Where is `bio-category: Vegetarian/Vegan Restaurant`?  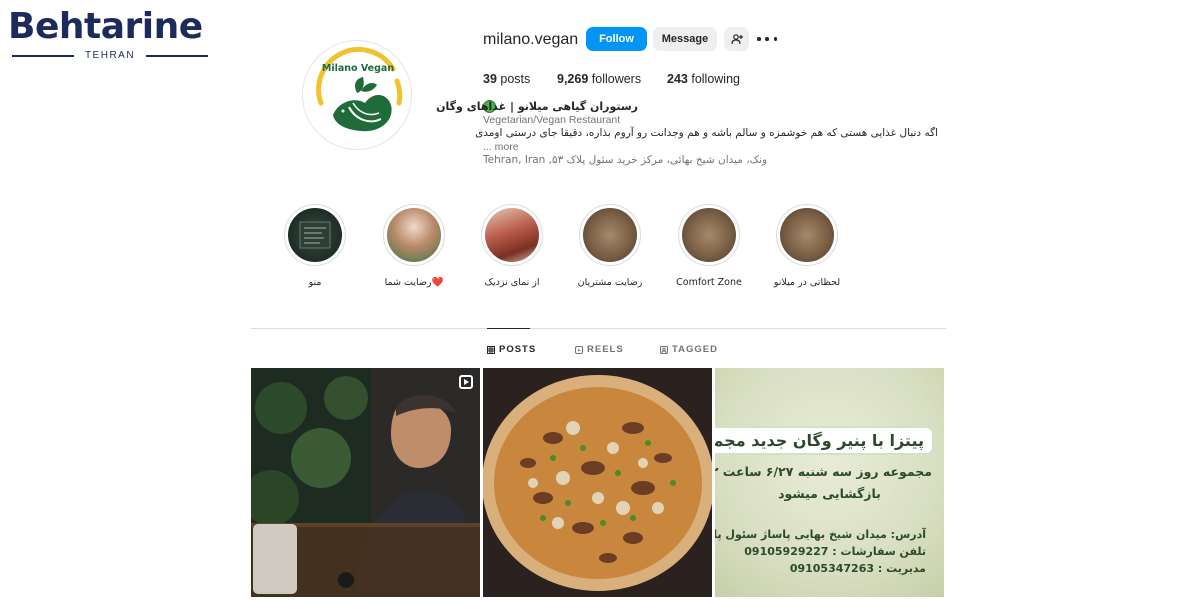
bio-category: Vegetarian/Vegan Restaurant is located at coordinates (552, 120).